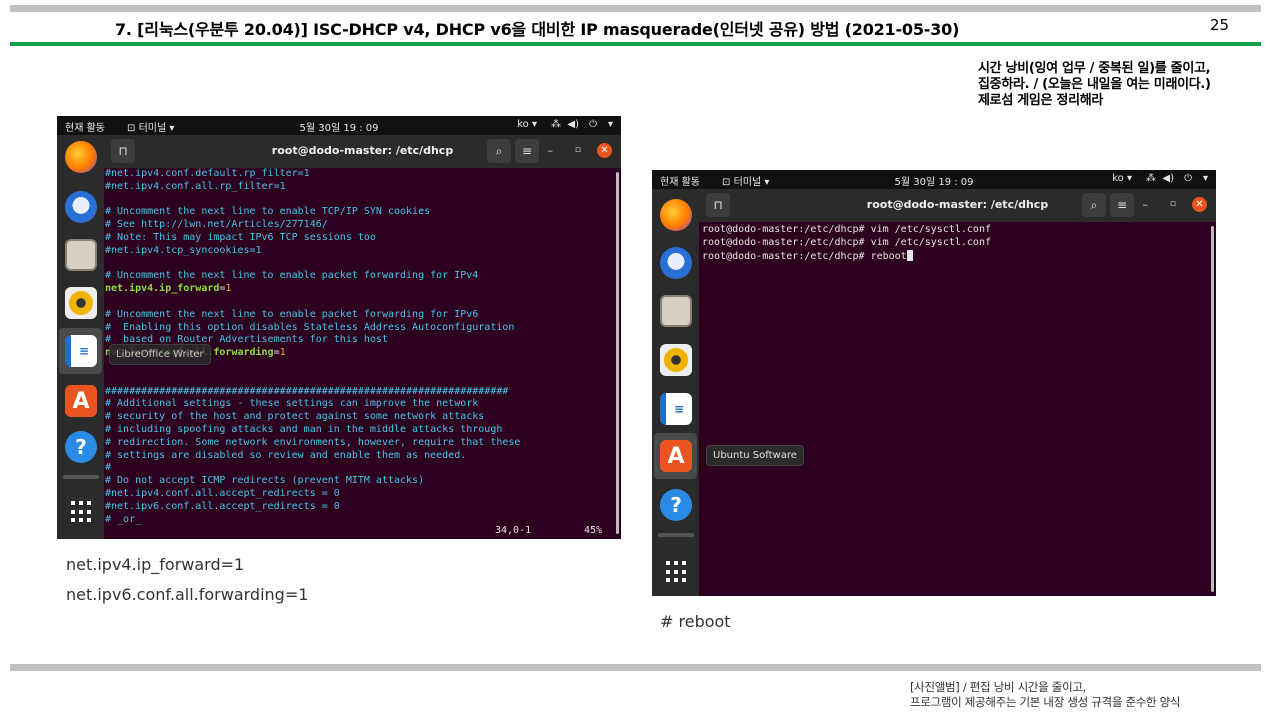 The width and height of the screenshot is (1280, 720). Describe the element at coordinates (635, 44) in the screenshot. I see `title-underline` at that location.